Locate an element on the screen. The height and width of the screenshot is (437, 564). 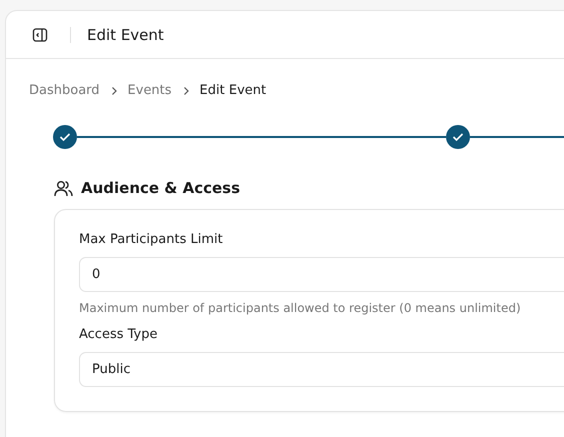
field-label: Max Participants Limit is located at coordinates (151, 239).